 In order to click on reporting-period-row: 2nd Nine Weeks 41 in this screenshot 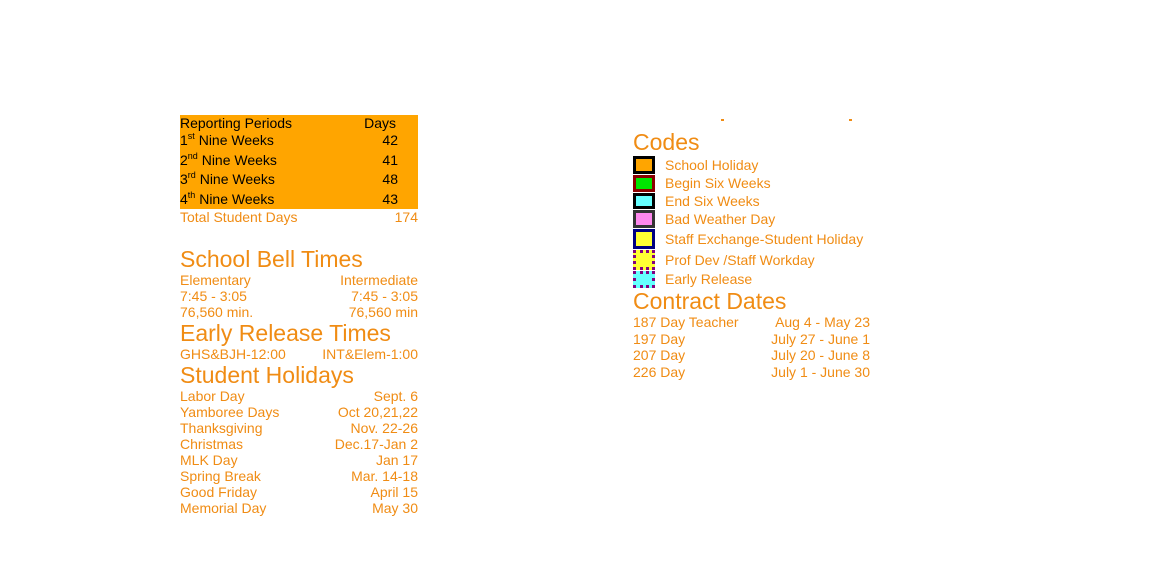, I will do `click(299, 161)`.